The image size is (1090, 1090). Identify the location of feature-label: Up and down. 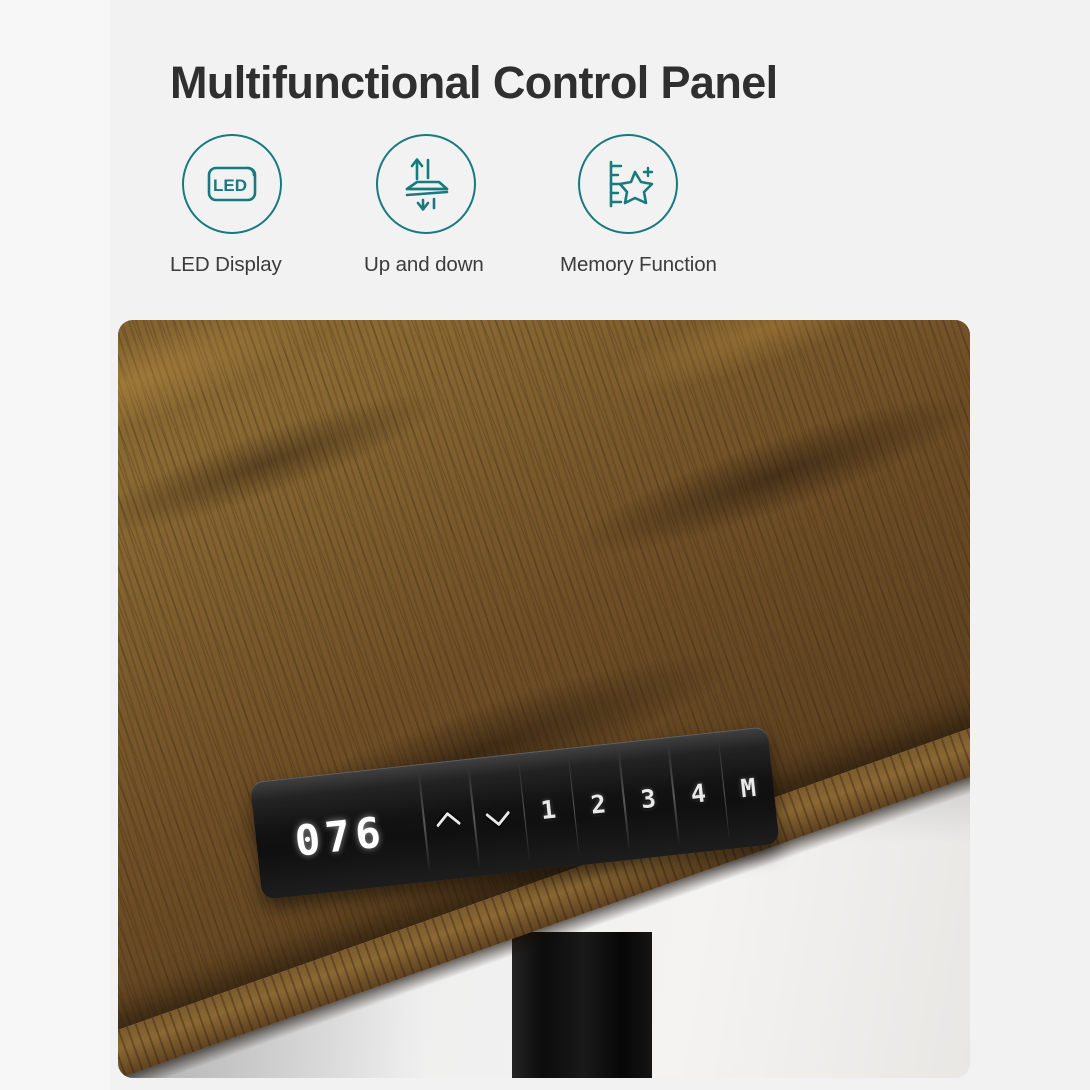
(424, 264).